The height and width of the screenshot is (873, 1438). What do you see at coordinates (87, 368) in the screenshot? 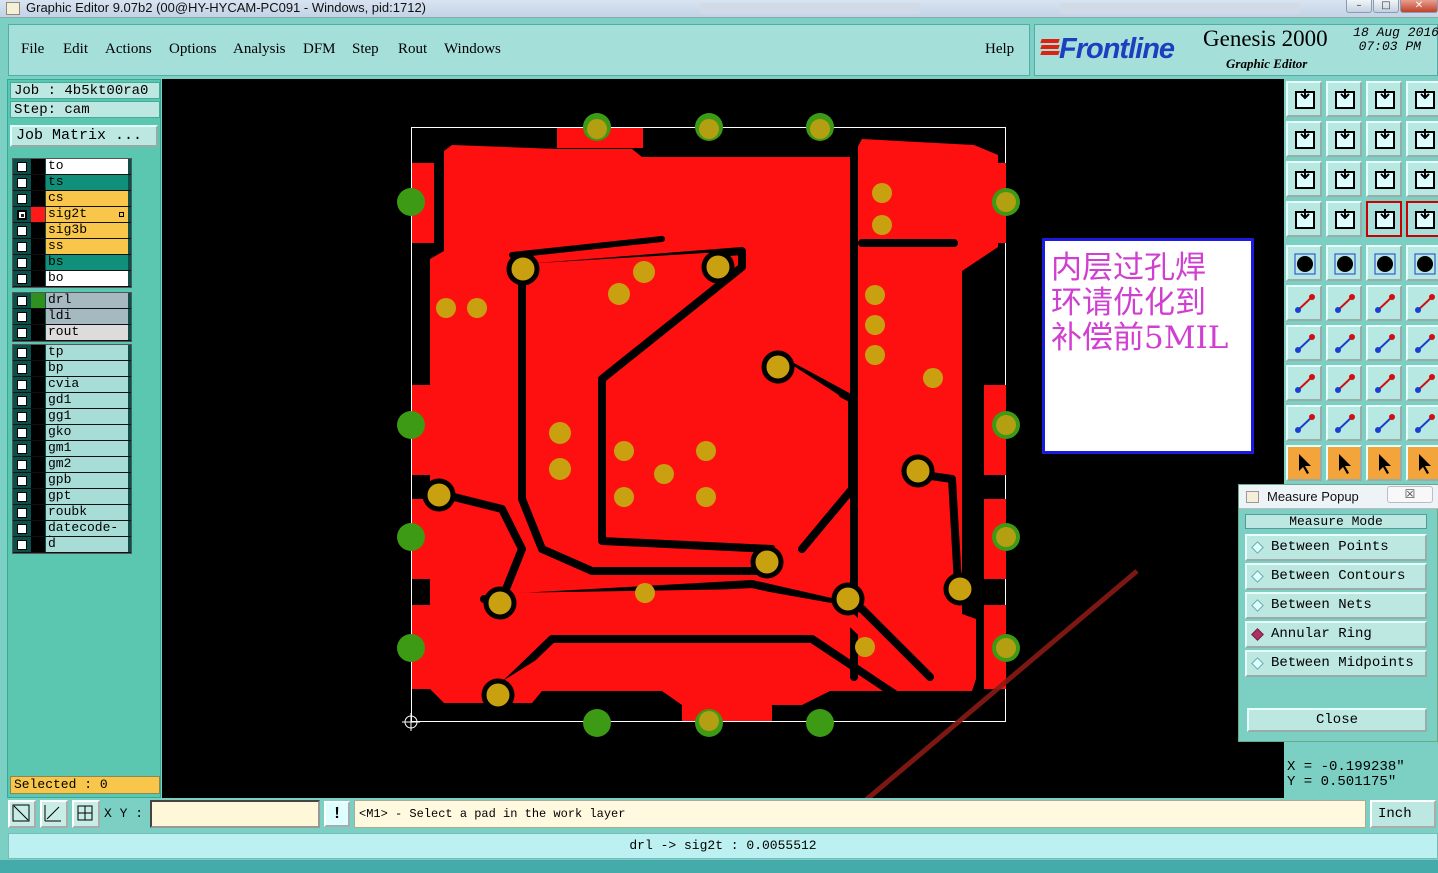
I see `layer-name: bp` at bounding box center [87, 368].